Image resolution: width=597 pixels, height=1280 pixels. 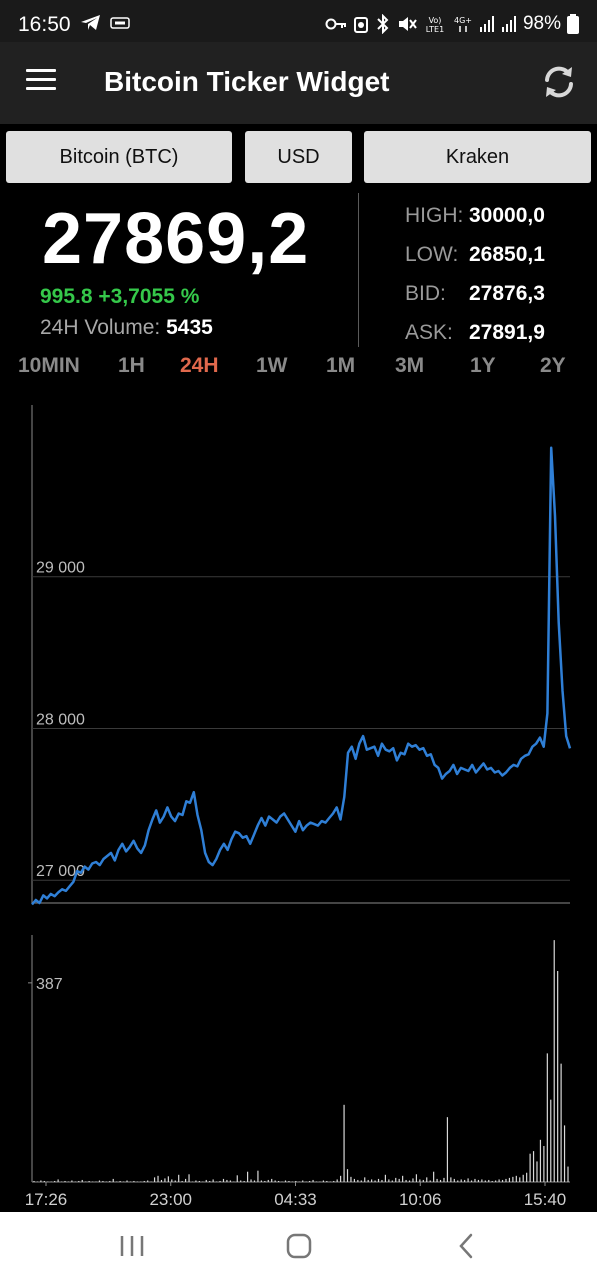 I want to click on tab-range-24h: 24H, so click(x=199, y=366).